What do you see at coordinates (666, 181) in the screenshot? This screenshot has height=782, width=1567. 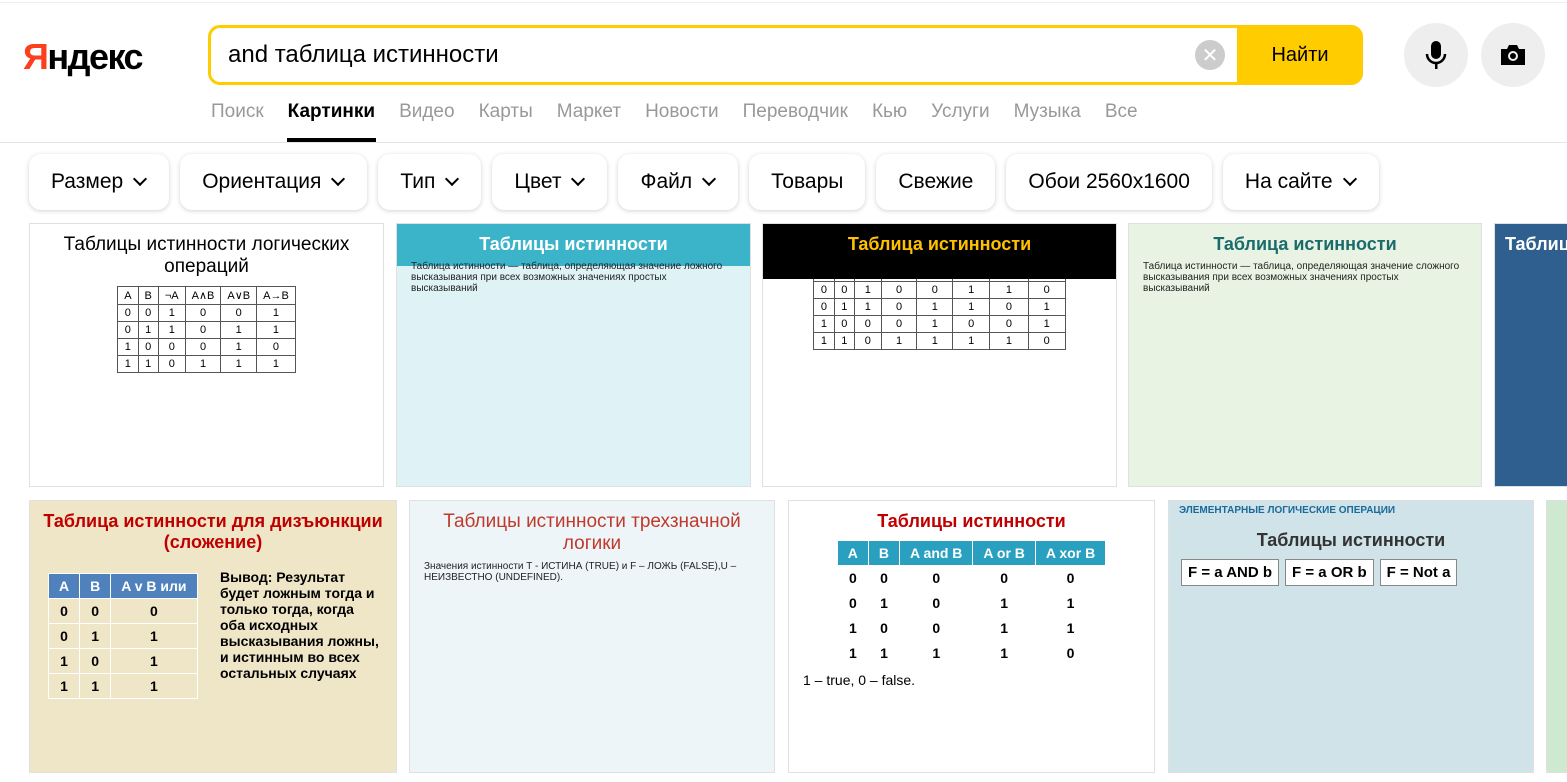 I see `filter-label: Файл` at bounding box center [666, 181].